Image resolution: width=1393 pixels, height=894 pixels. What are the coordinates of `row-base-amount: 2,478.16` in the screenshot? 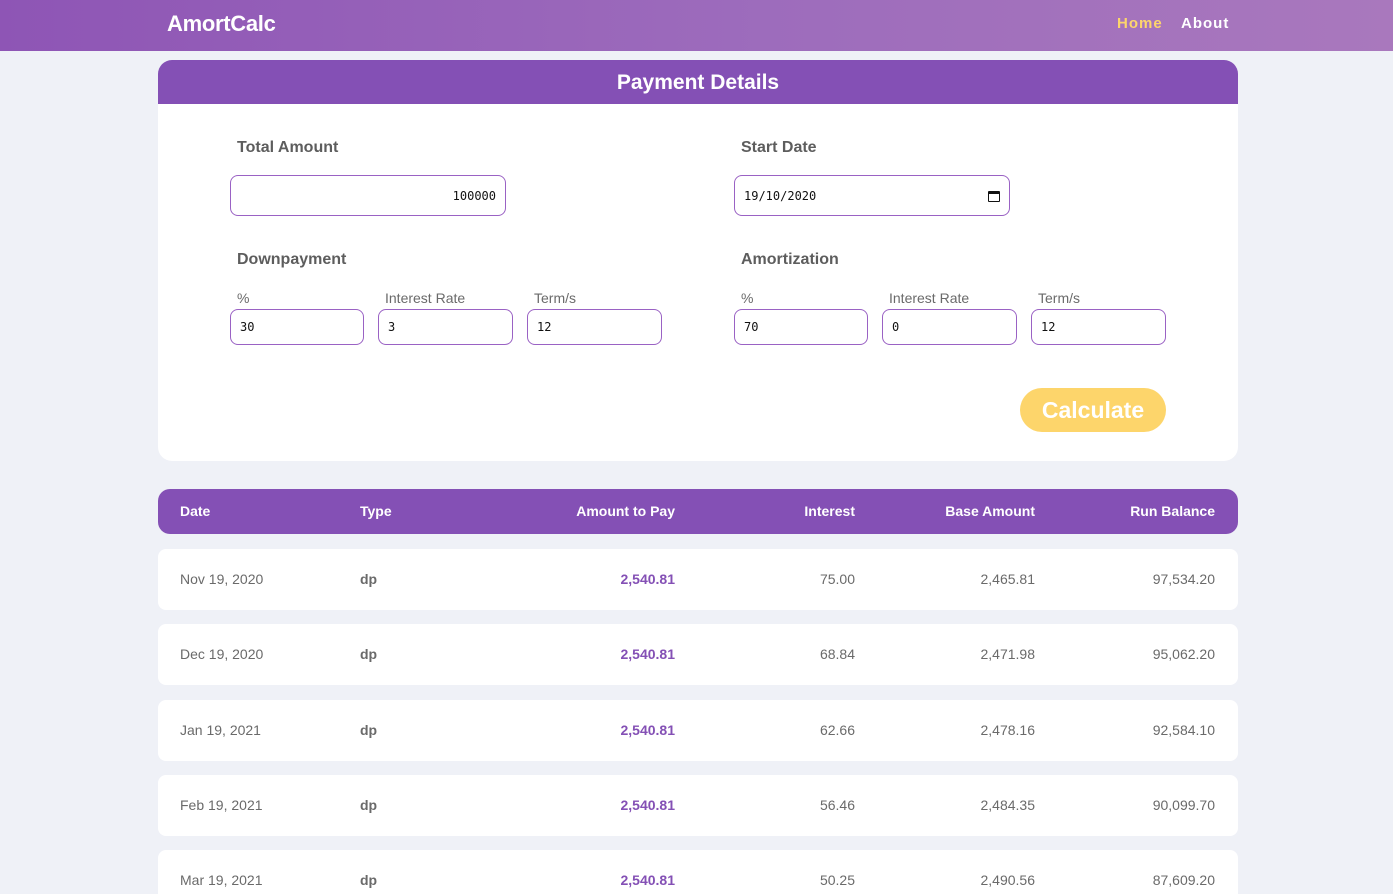 It's located at (1008, 730).